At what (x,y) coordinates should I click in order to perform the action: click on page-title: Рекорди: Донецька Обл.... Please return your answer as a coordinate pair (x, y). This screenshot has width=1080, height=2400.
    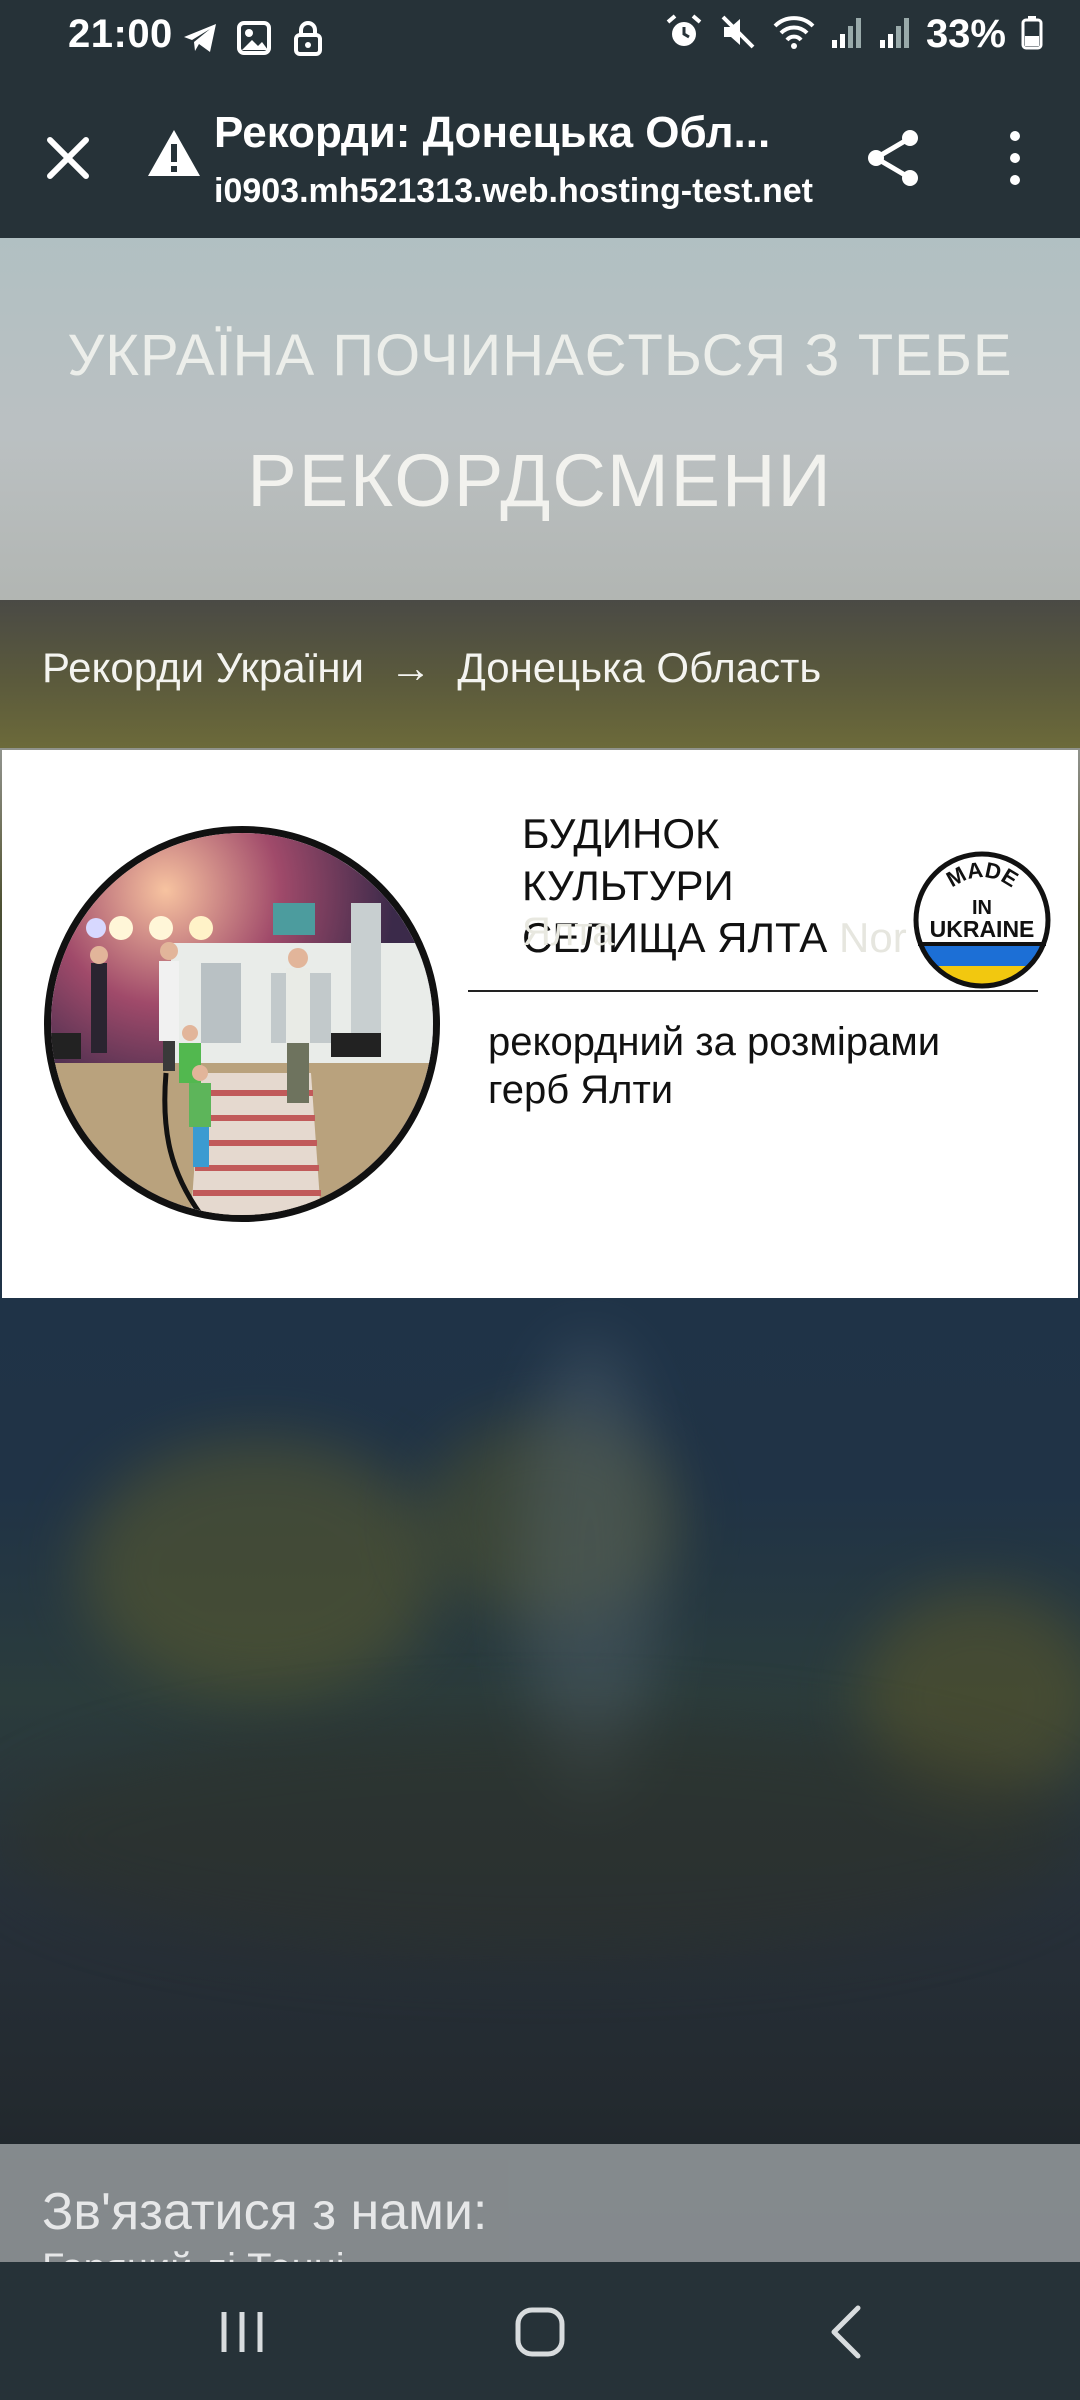
    Looking at the image, I should click on (492, 132).